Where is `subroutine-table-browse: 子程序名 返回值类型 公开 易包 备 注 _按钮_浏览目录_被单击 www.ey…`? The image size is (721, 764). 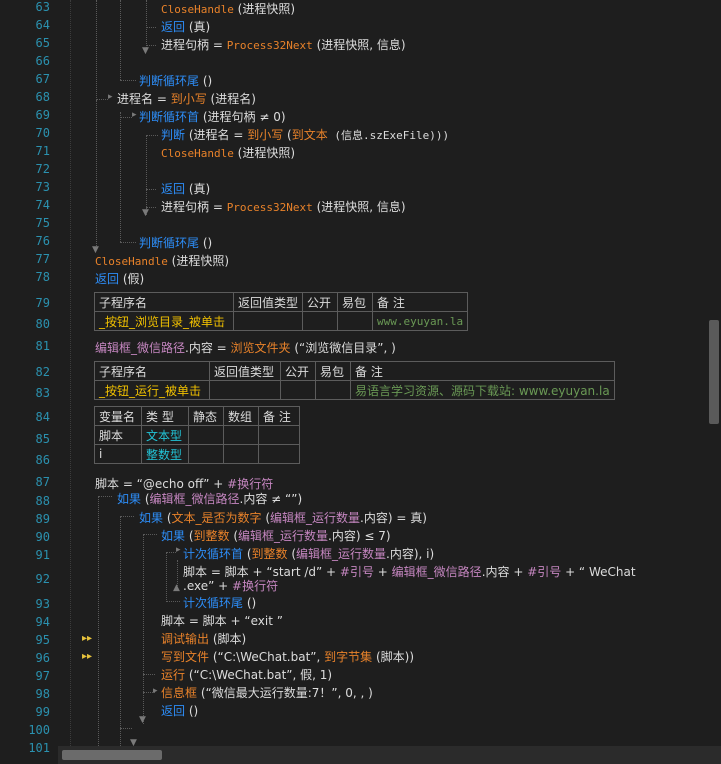
subroutine-table-browse: 子程序名 返回值类型 公开 易包 备 注 _按钮_浏览目录_被单击 www.ey… is located at coordinates (281, 311).